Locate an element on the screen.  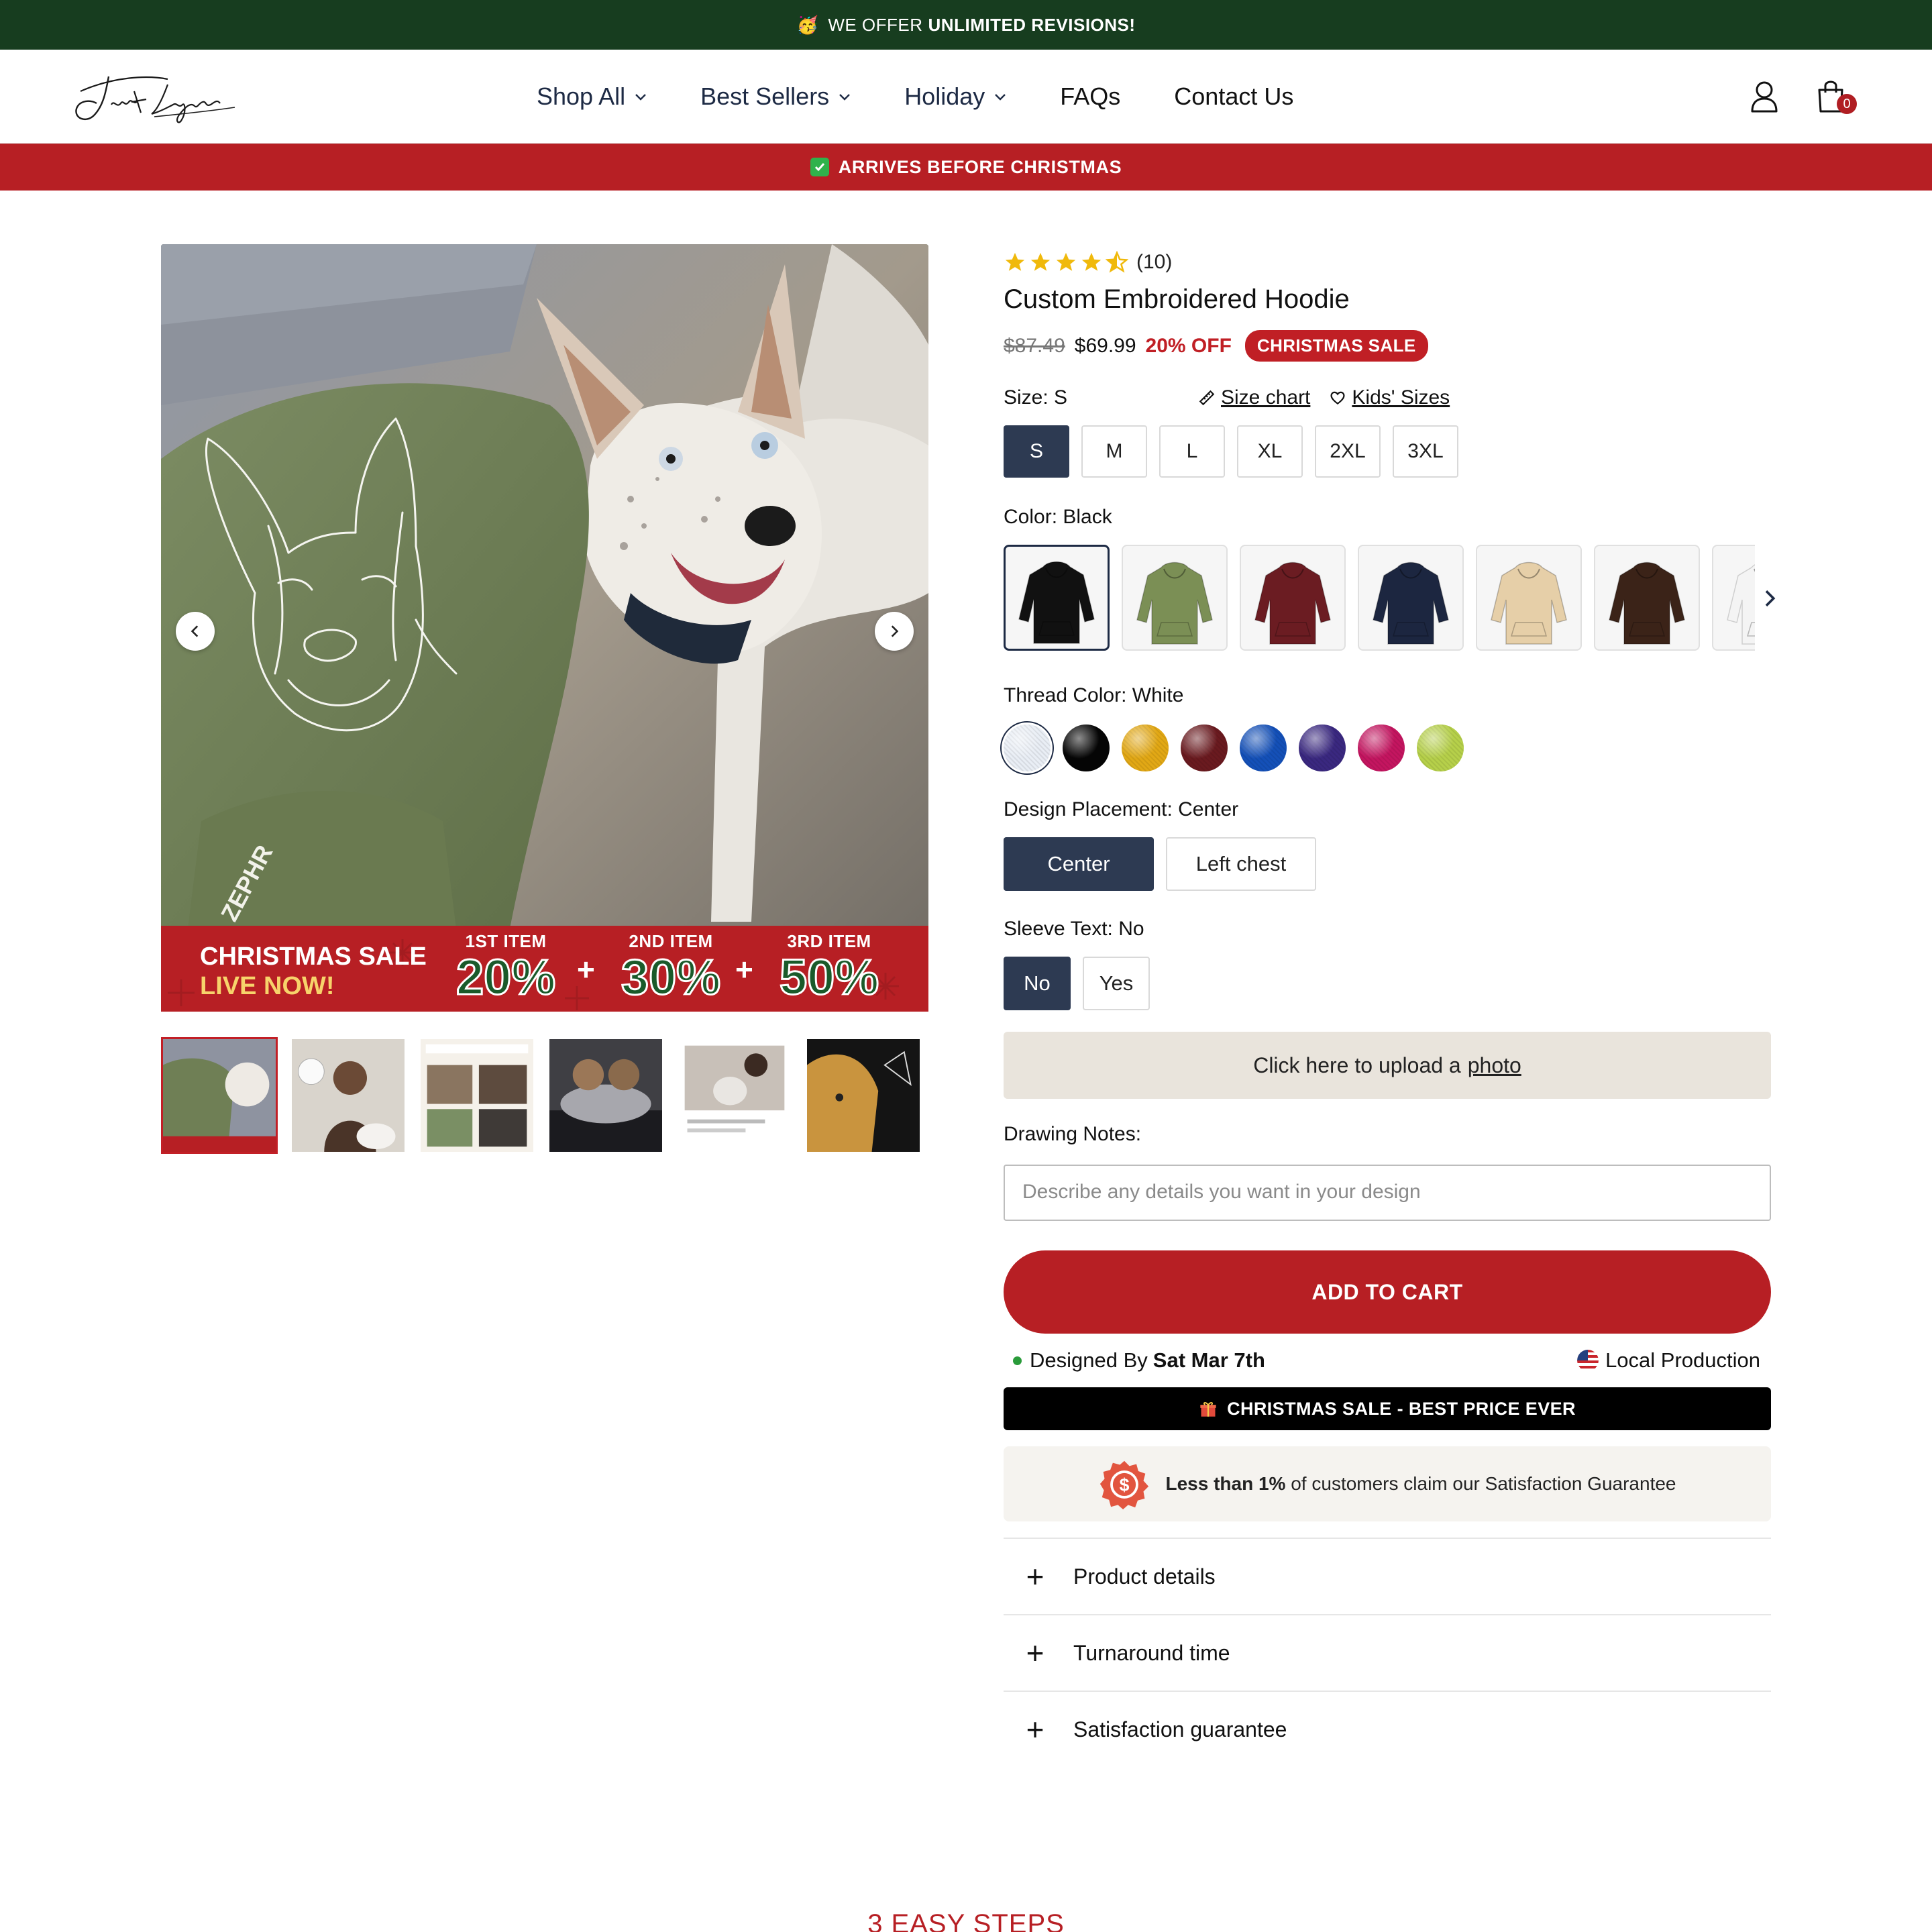
promo-item-pct: 50% is located at coordinates (828, 977).